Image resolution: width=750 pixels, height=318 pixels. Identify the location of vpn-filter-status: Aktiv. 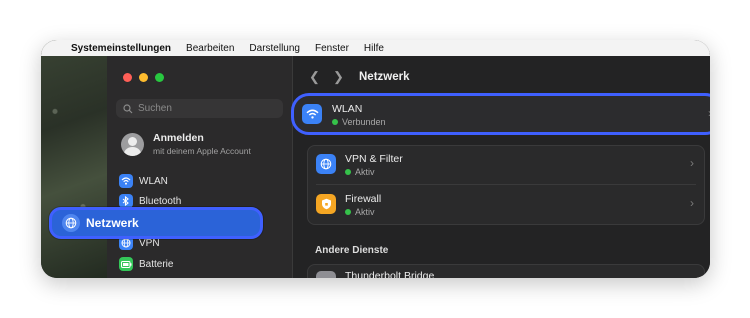
(360, 172).